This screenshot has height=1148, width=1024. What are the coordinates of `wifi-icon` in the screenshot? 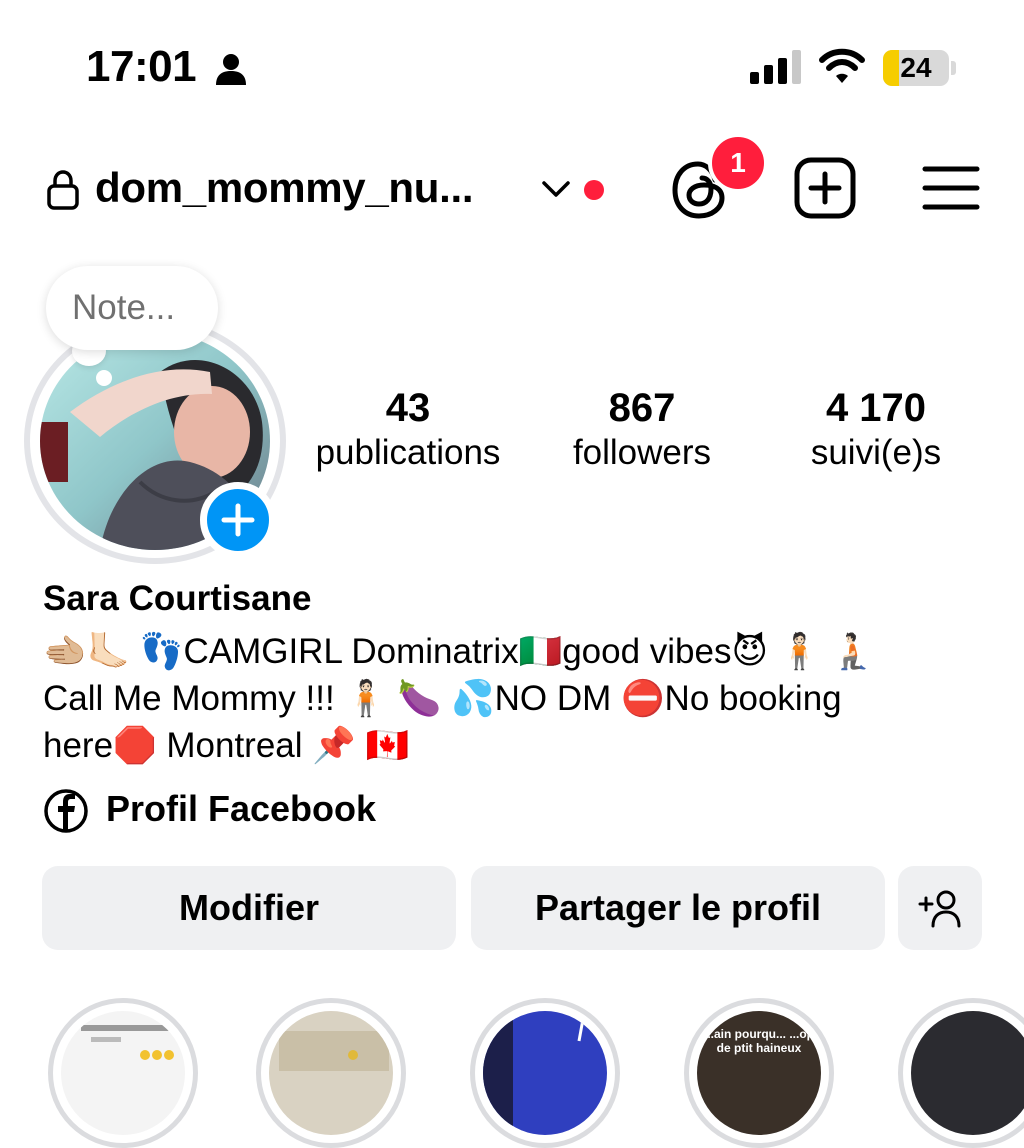 It's located at (842, 65).